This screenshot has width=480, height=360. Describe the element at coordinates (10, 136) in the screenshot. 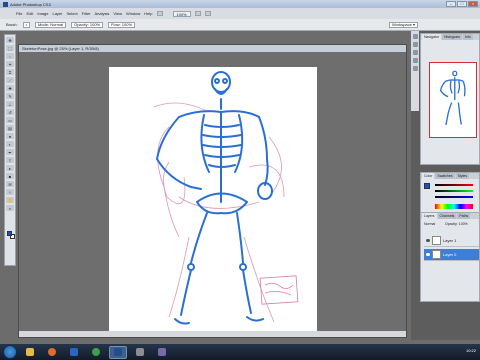

I see `blur-tool-icon: ●` at that location.